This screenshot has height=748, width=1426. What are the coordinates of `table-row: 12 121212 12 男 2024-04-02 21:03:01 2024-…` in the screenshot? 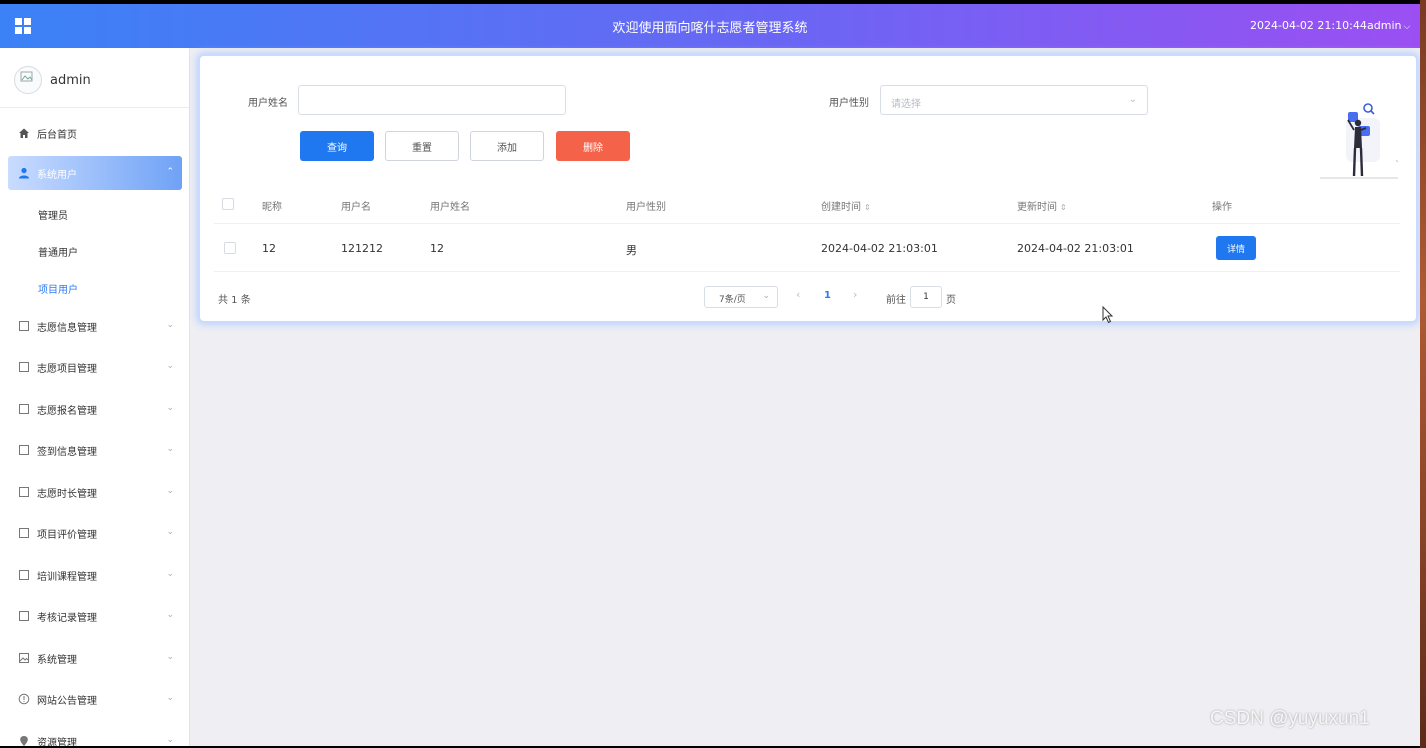 It's located at (807, 248).